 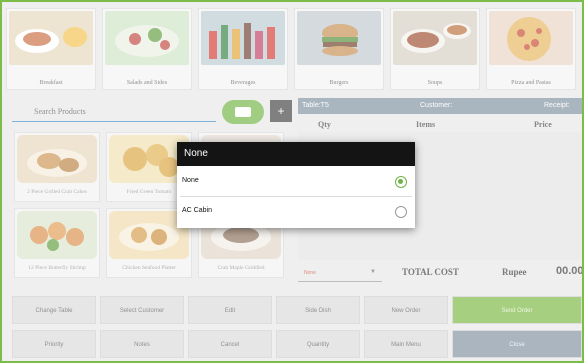 I want to click on option-label: AC Cabin, so click(x=197, y=210).